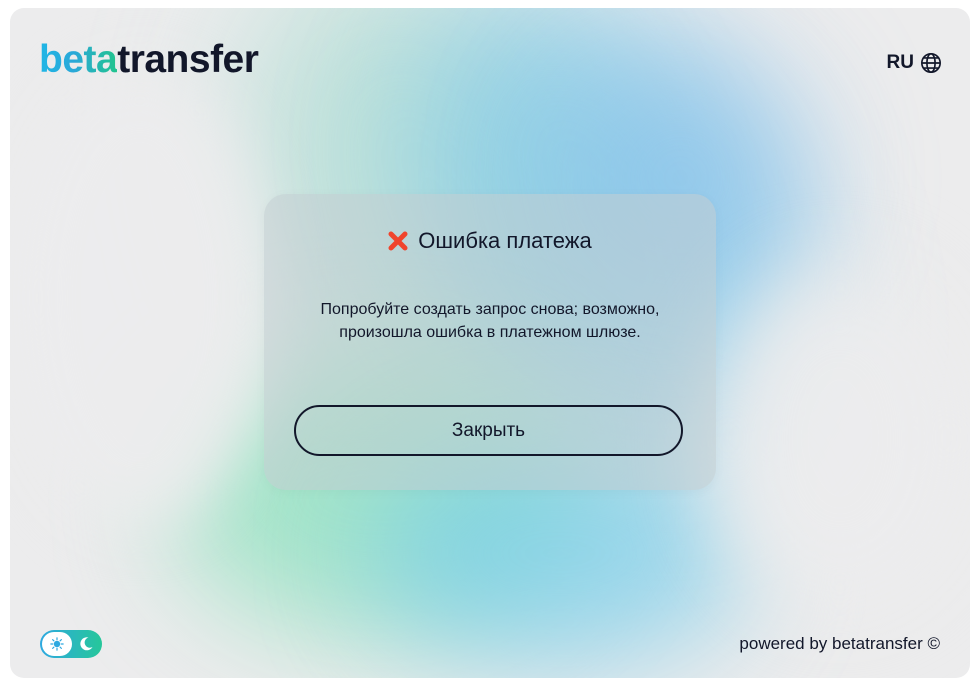  I want to click on sun-icon, so click(57, 644).